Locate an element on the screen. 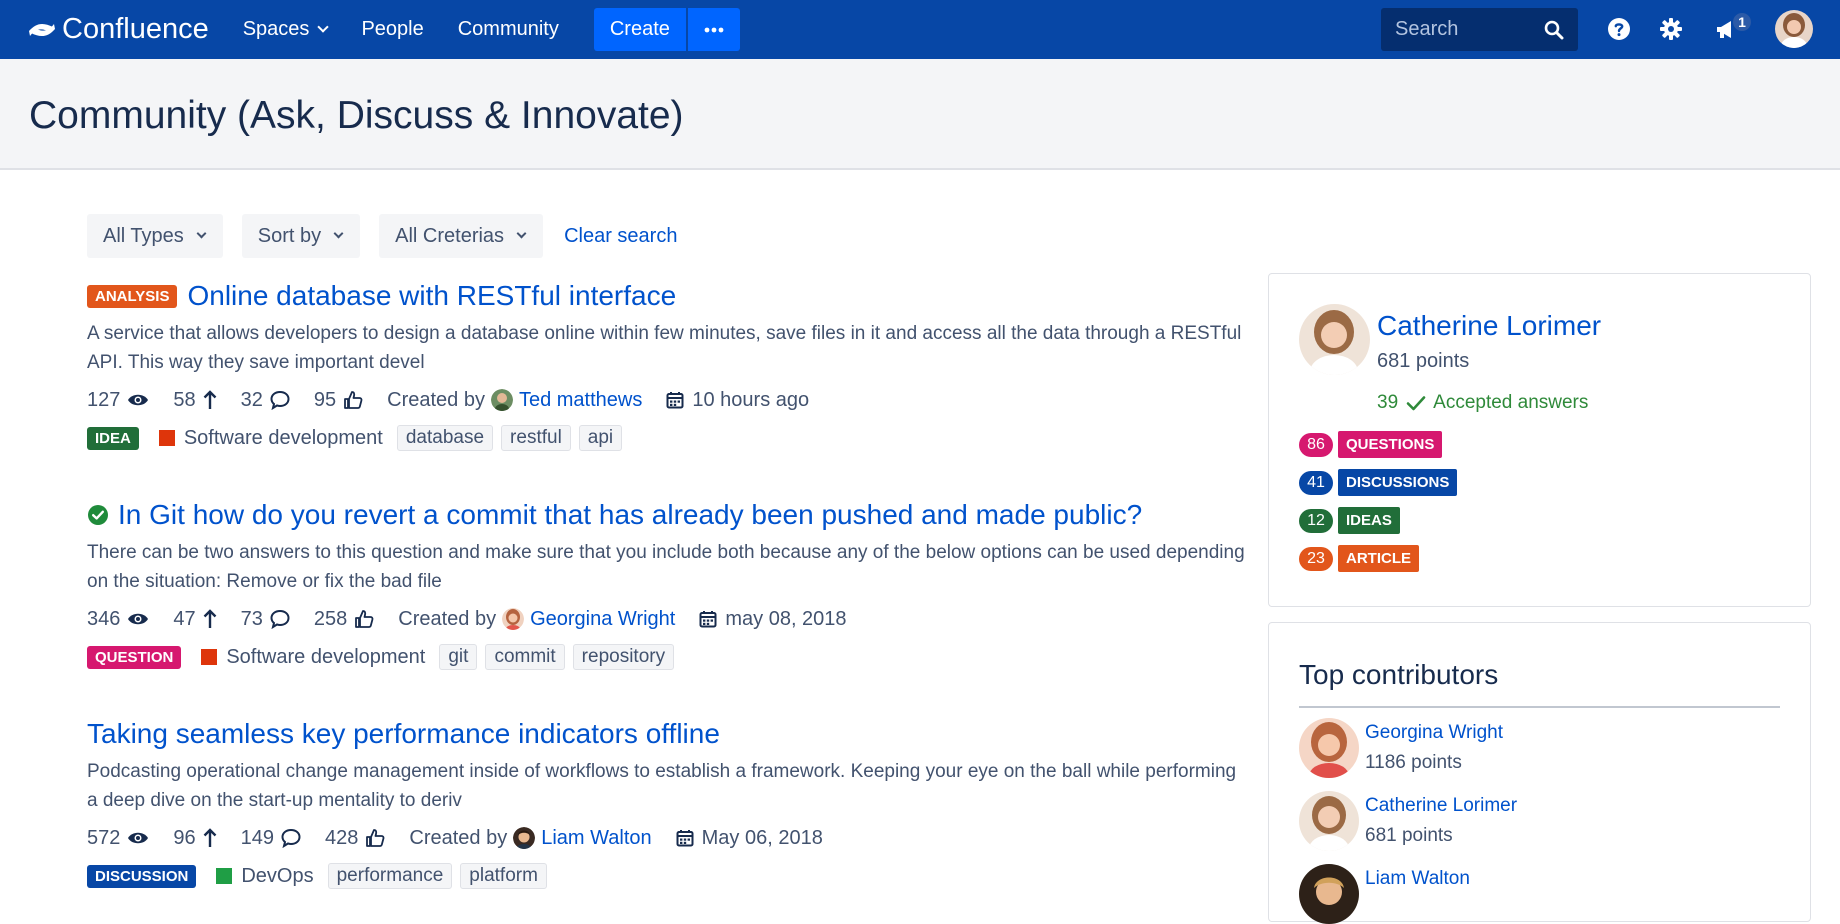 This screenshot has width=1840, height=924. user-avatar is located at coordinates (1794, 29).